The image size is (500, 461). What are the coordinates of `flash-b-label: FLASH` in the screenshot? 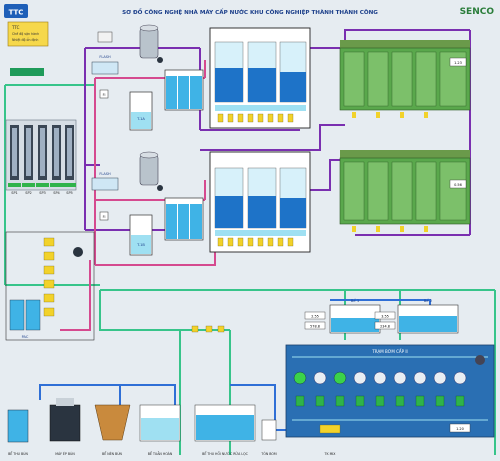 It's located at (105, 174).